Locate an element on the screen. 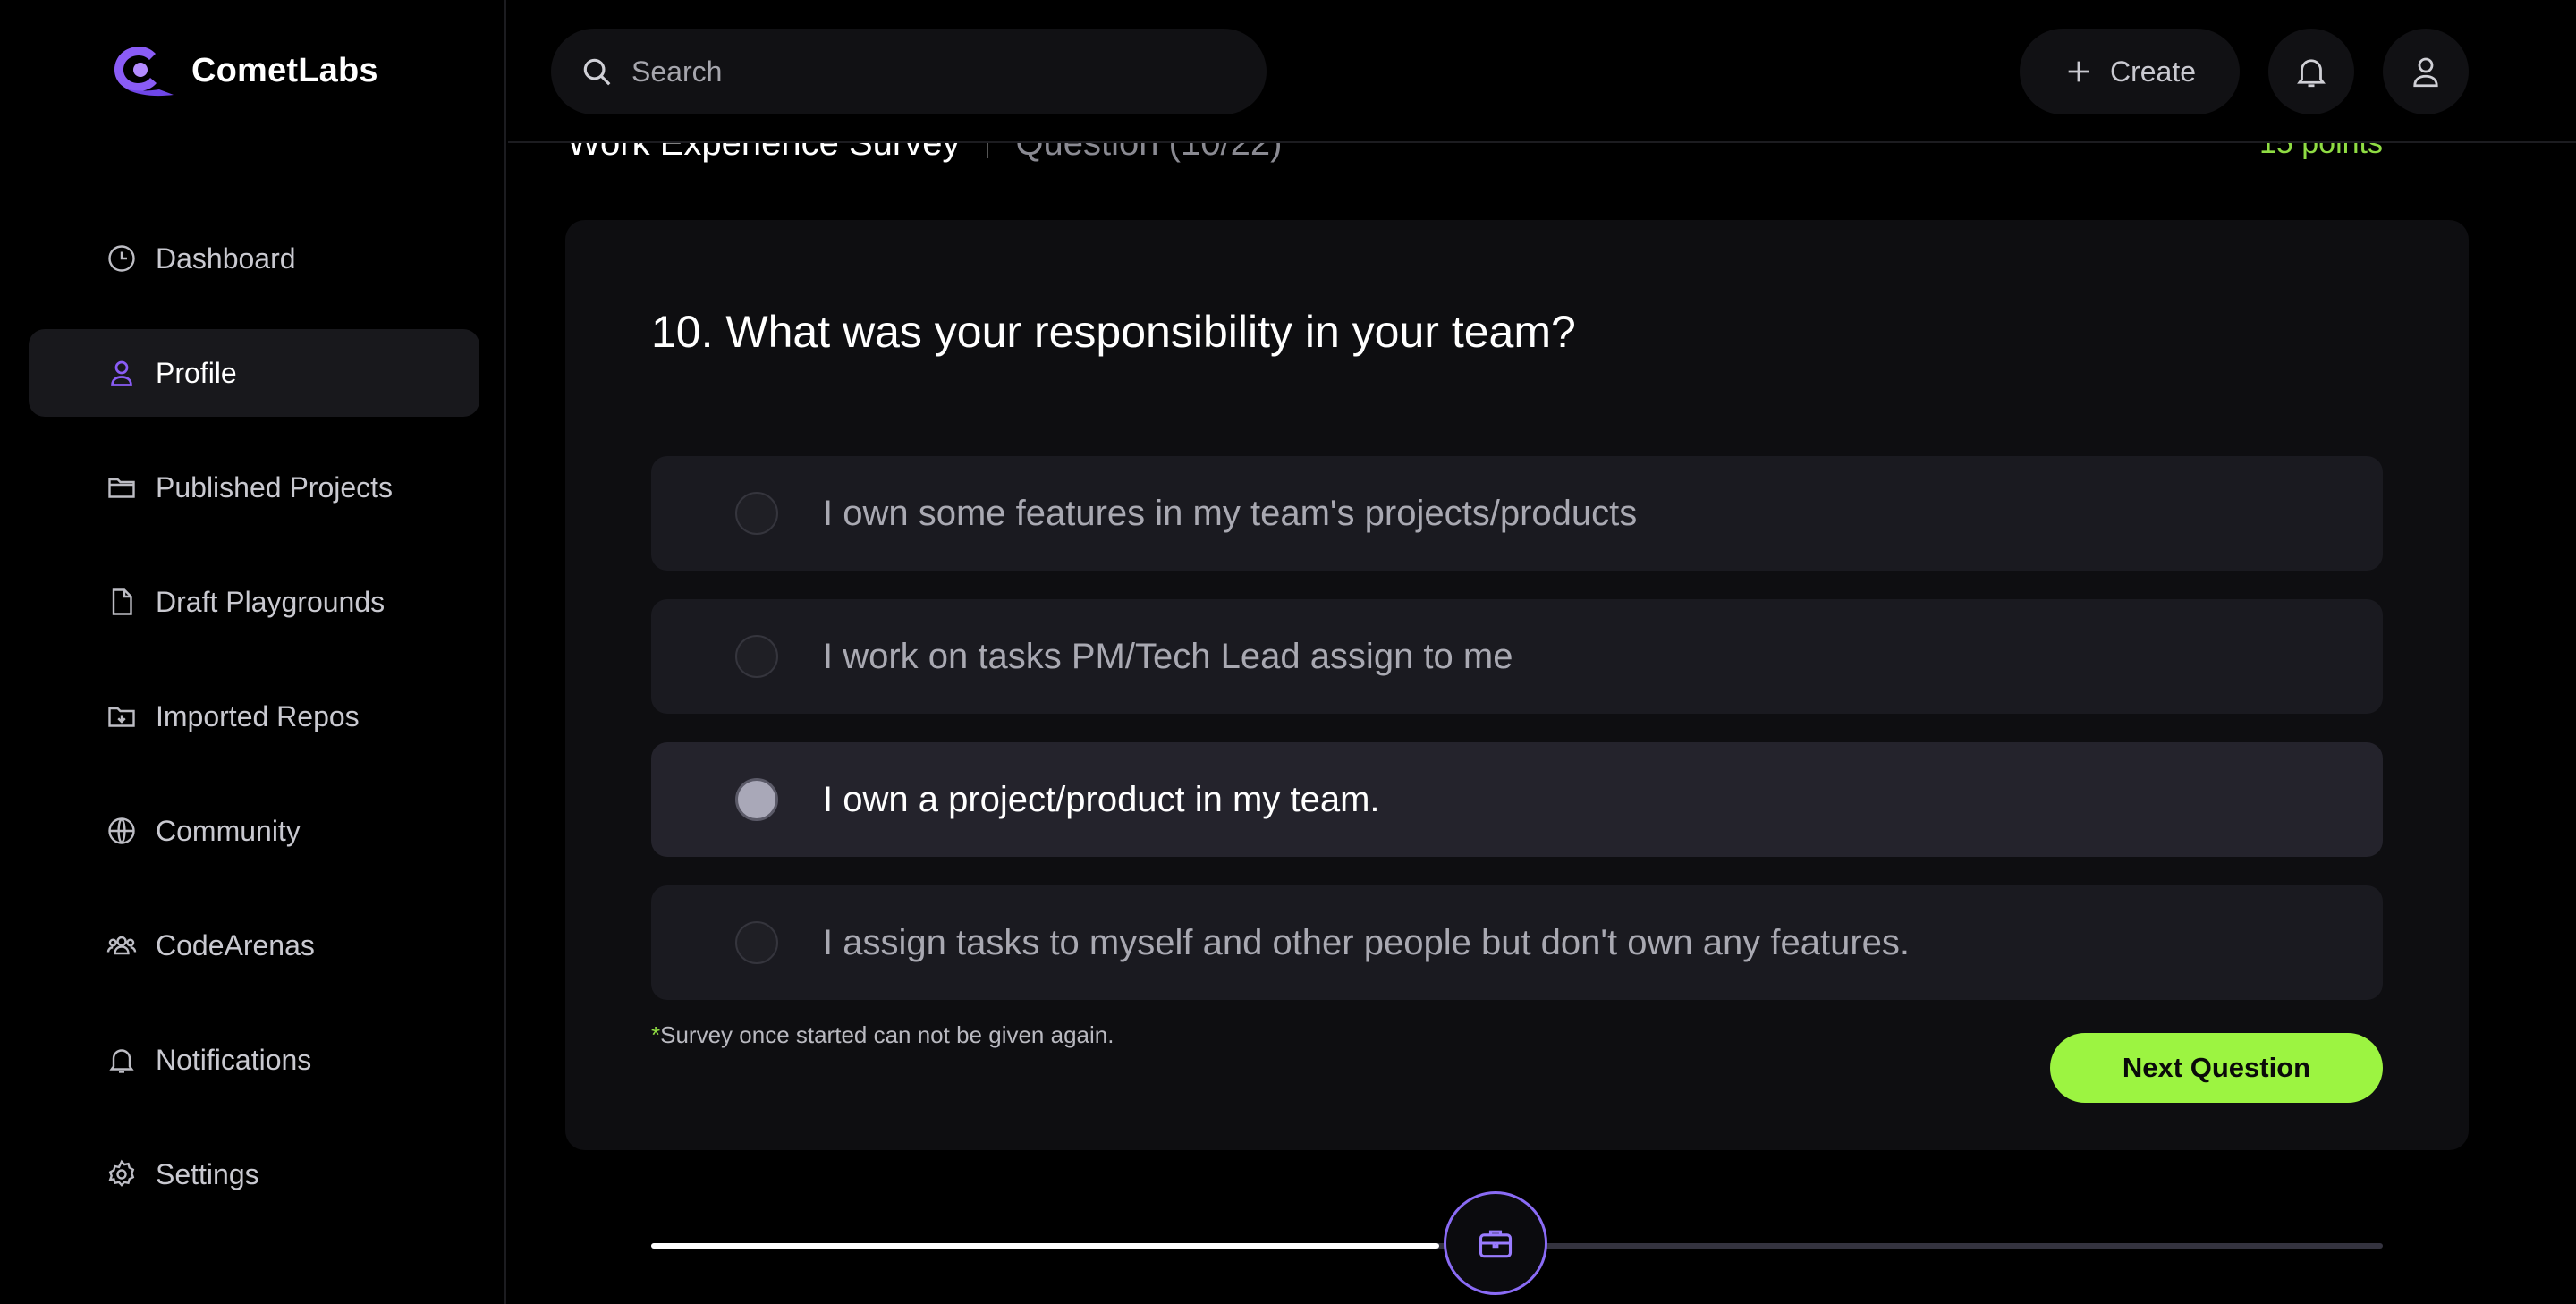  sidebar-item-label: Draft Playgrounds is located at coordinates (271, 601).